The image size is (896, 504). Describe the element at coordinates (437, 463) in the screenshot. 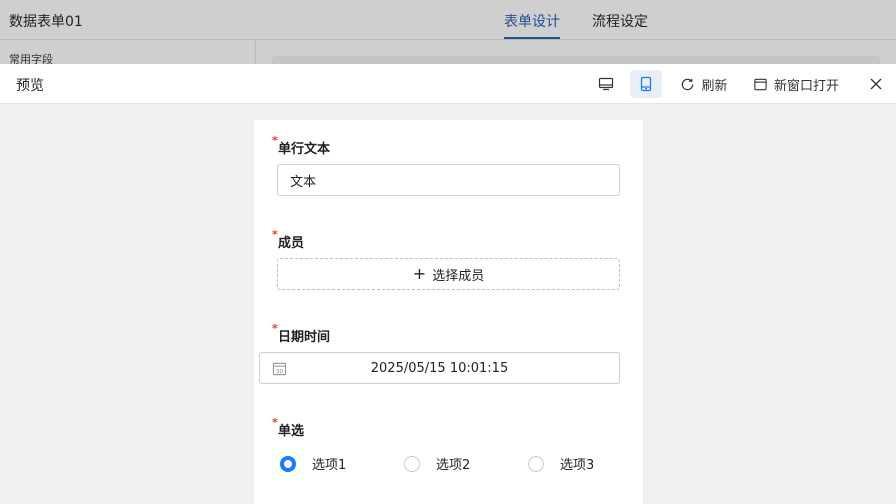

I see `radio-option-2: 选项2` at that location.